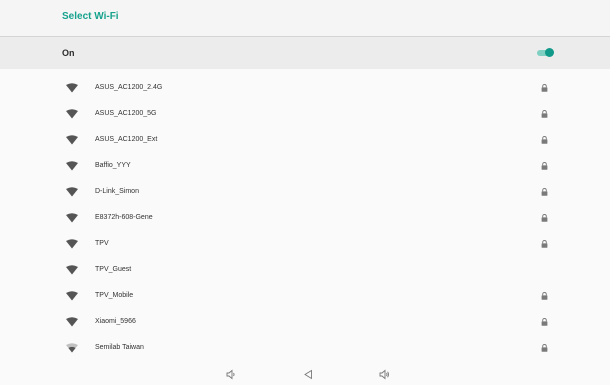  I want to click on network-list-item: ASUS_AC1200_2.4G, so click(305, 89).